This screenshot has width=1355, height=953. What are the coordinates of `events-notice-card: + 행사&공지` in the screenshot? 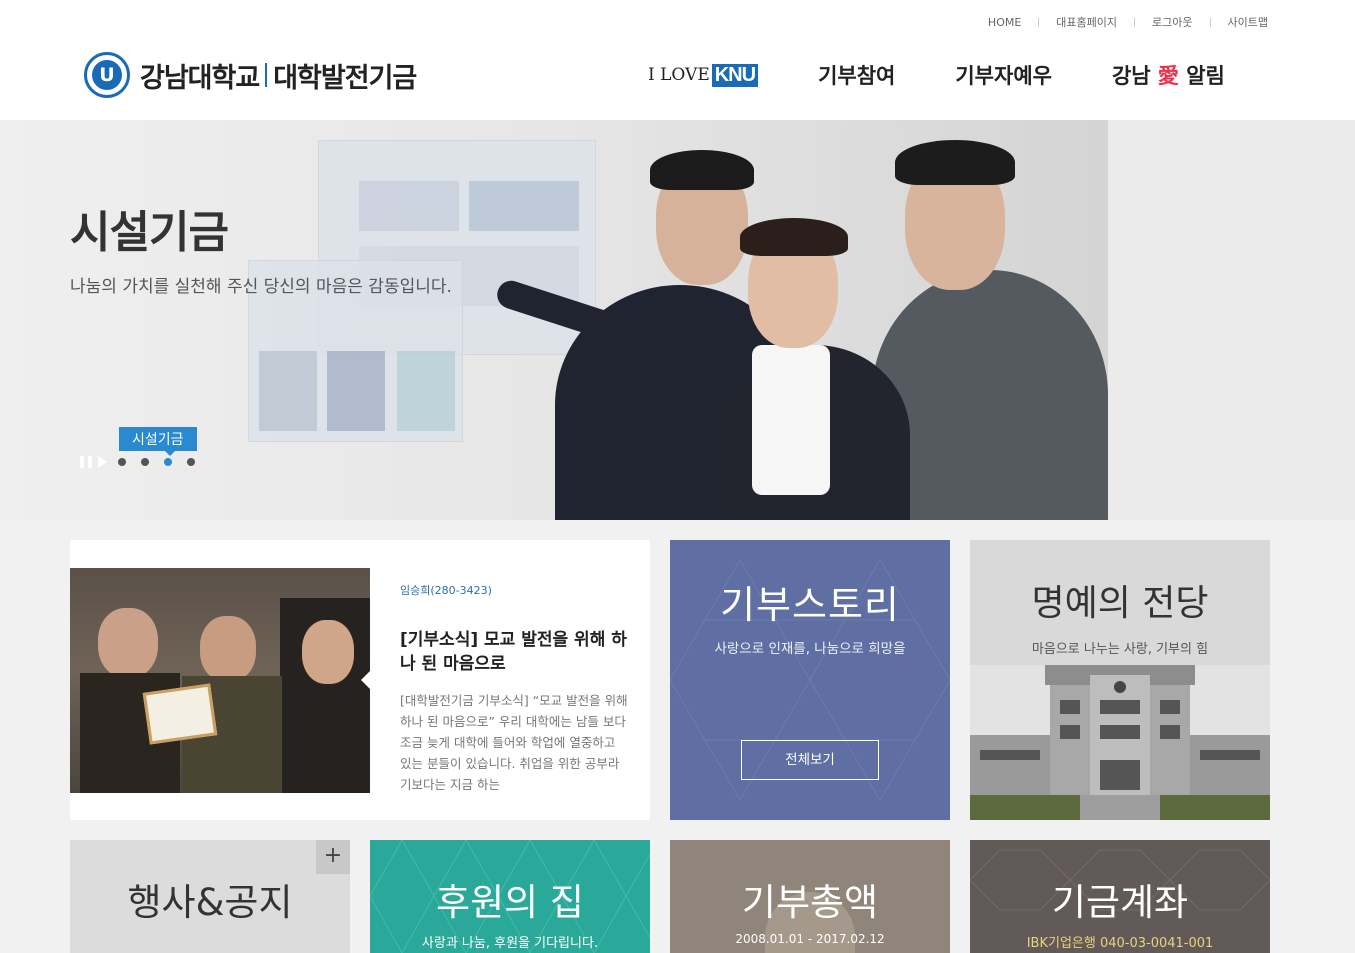 It's located at (210, 896).